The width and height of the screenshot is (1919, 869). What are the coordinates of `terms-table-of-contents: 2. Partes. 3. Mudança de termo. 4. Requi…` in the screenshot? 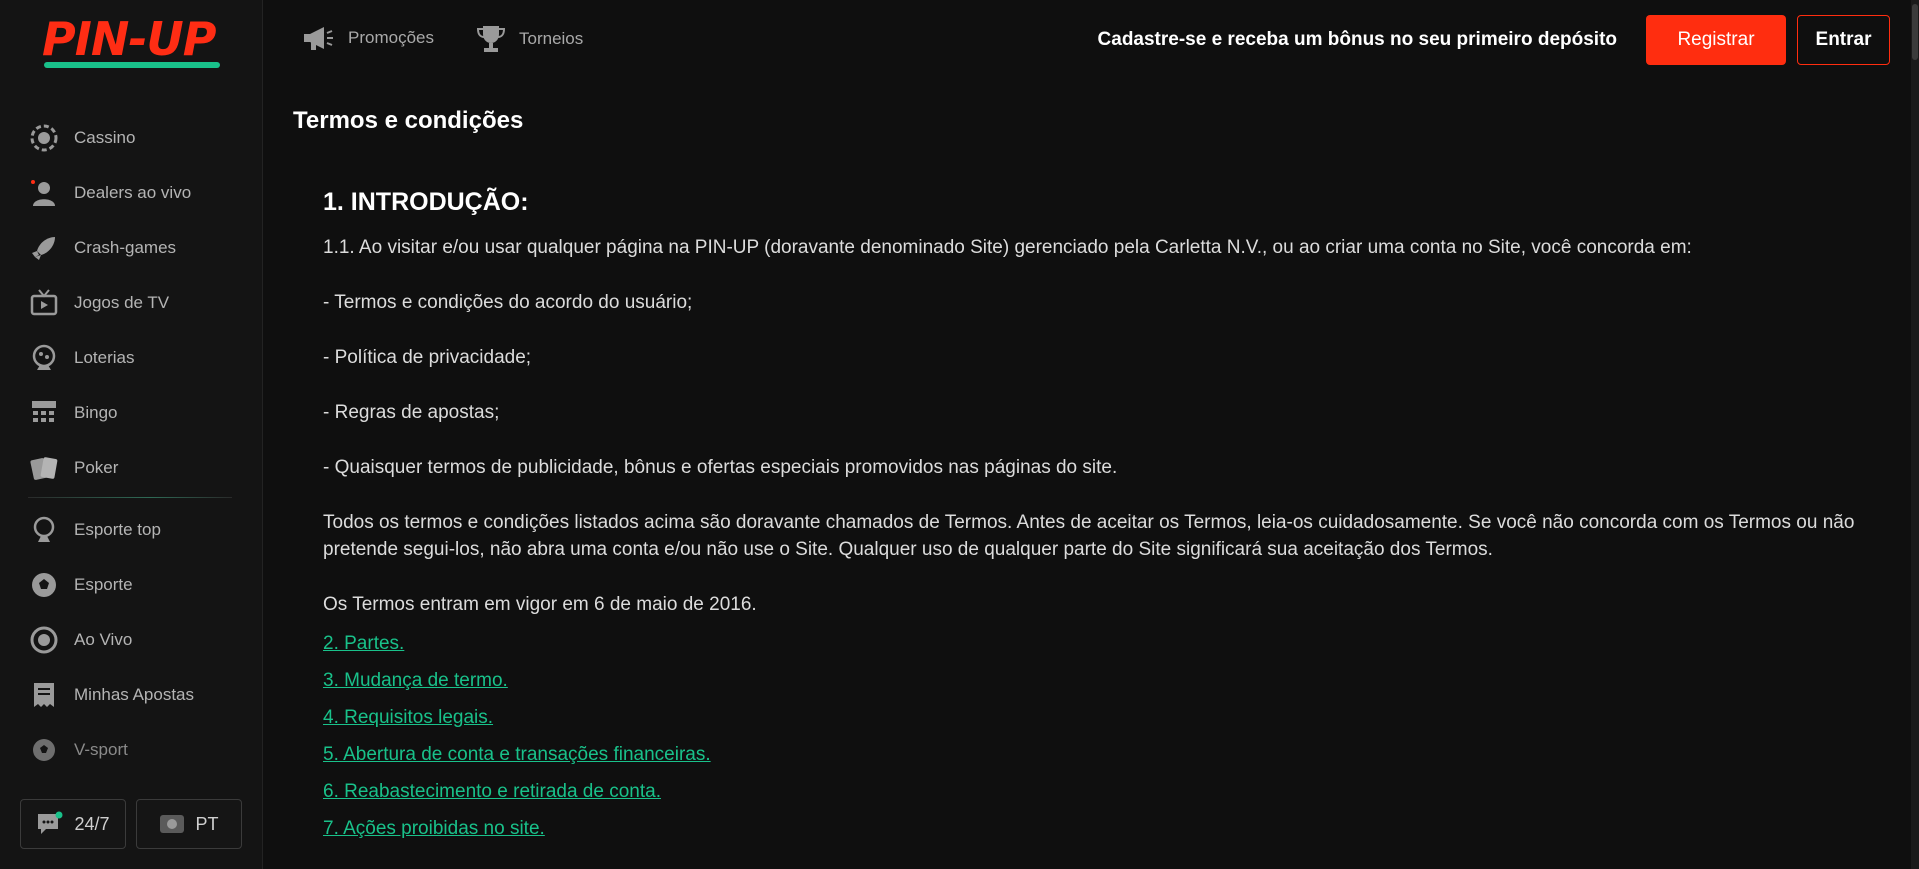 It's located at (517, 736).